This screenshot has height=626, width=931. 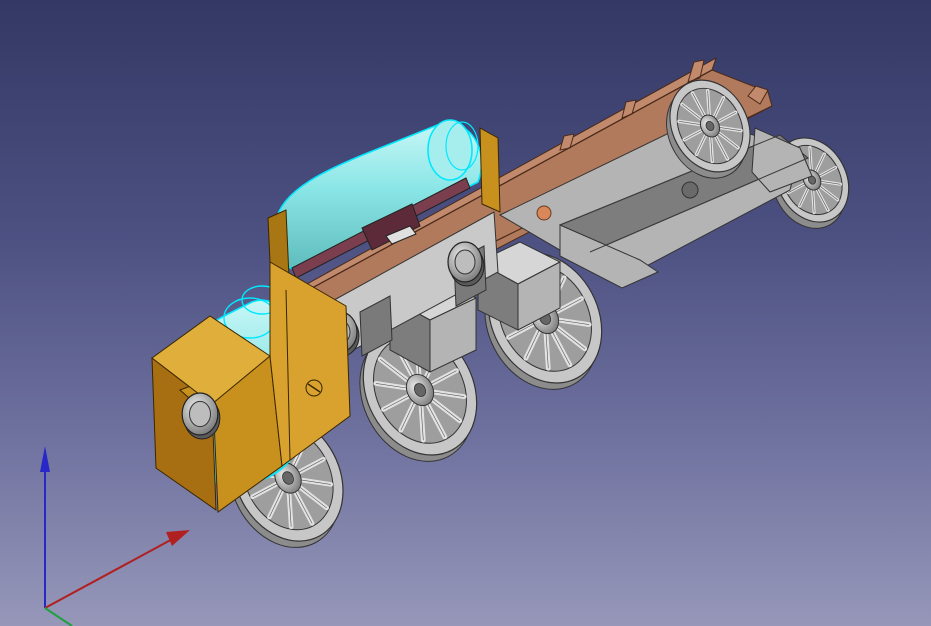 I want to click on bogie-hole, so click(x=690, y=190).